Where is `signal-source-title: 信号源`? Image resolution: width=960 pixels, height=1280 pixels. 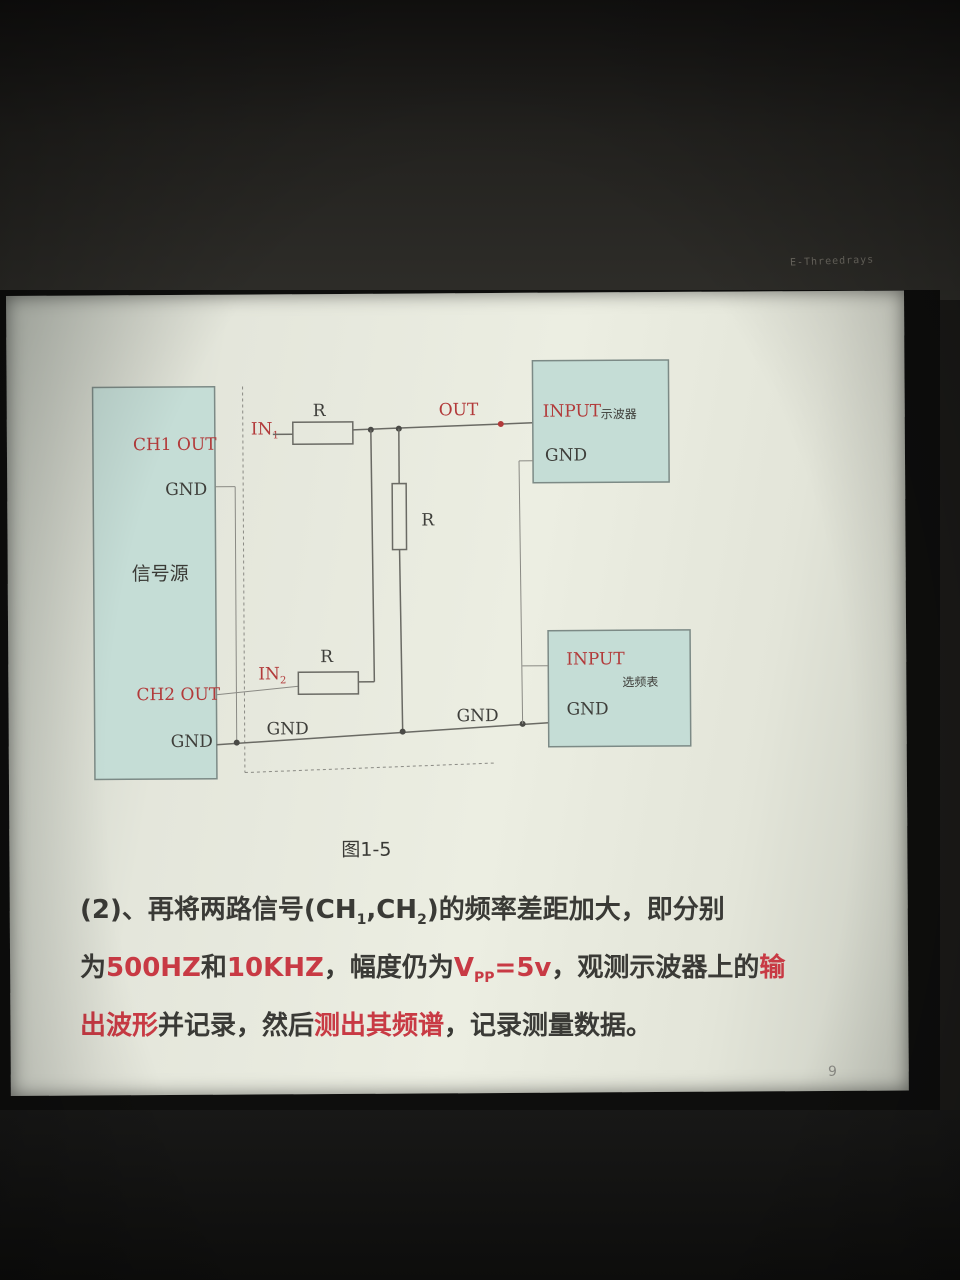
signal-source-title: 信号源 is located at coordinates (160, 574).